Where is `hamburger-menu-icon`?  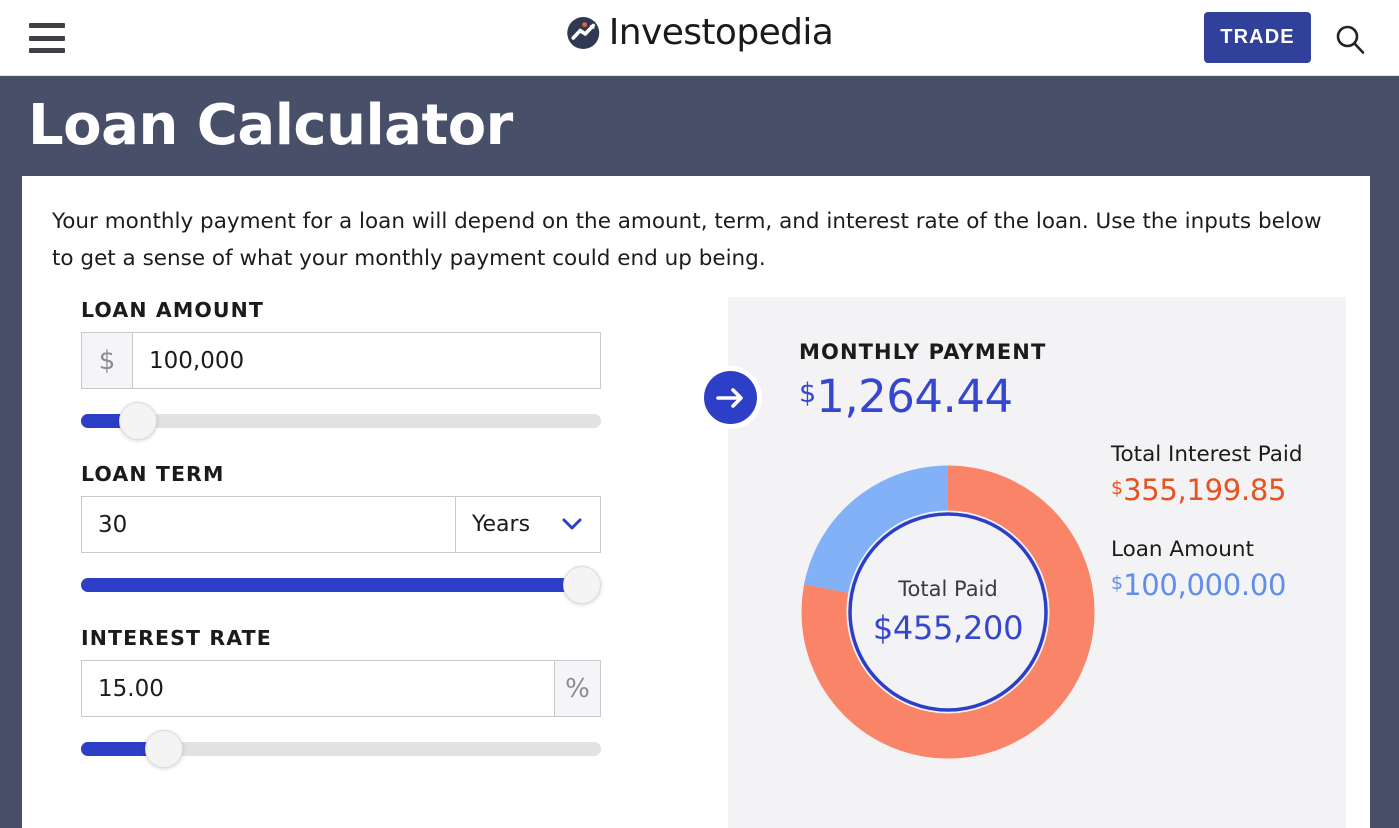
hamburger-menu-icon is located at coordinates (47, 38).